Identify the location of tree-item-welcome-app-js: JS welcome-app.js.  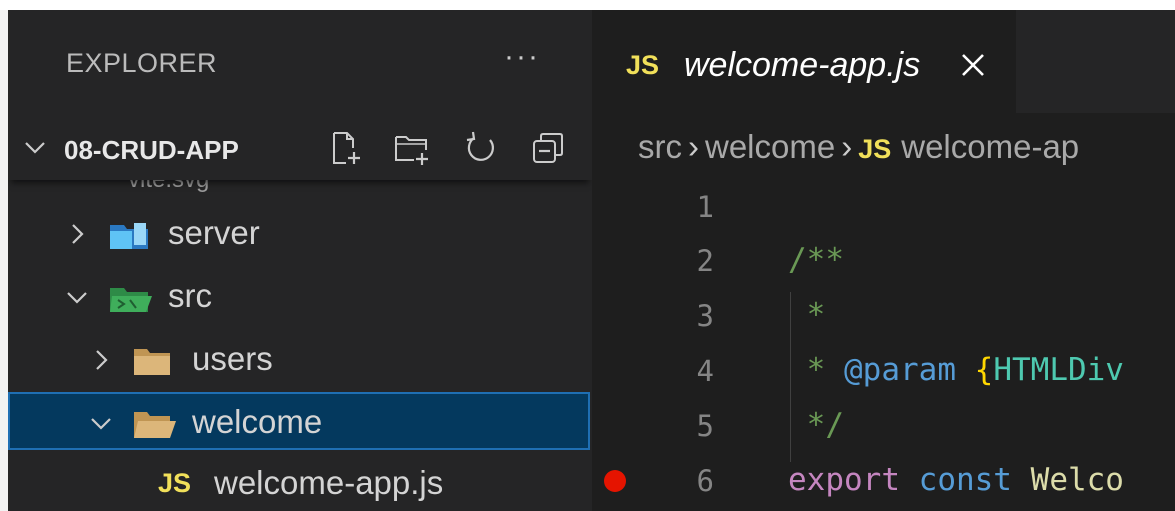
(299, 483).